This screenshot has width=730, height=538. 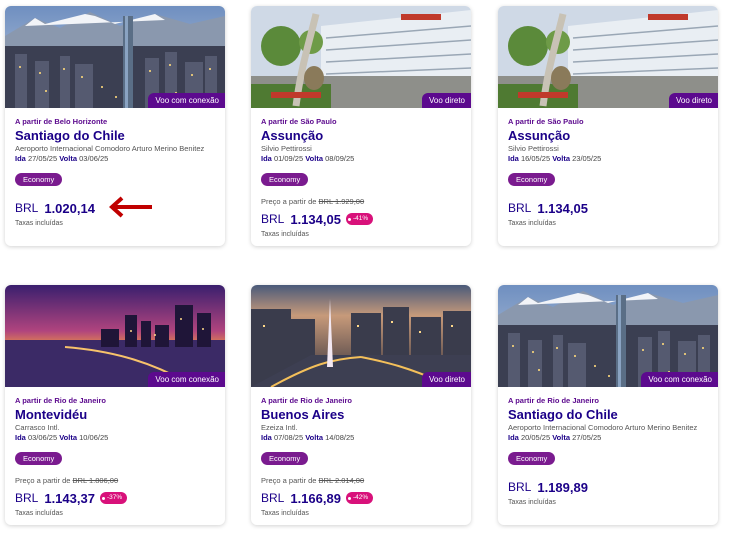 What do you see at coordinates (535, 437) in the screenshot?
I see `ida-date: 20/05/25` at bounding box center [535, 437].